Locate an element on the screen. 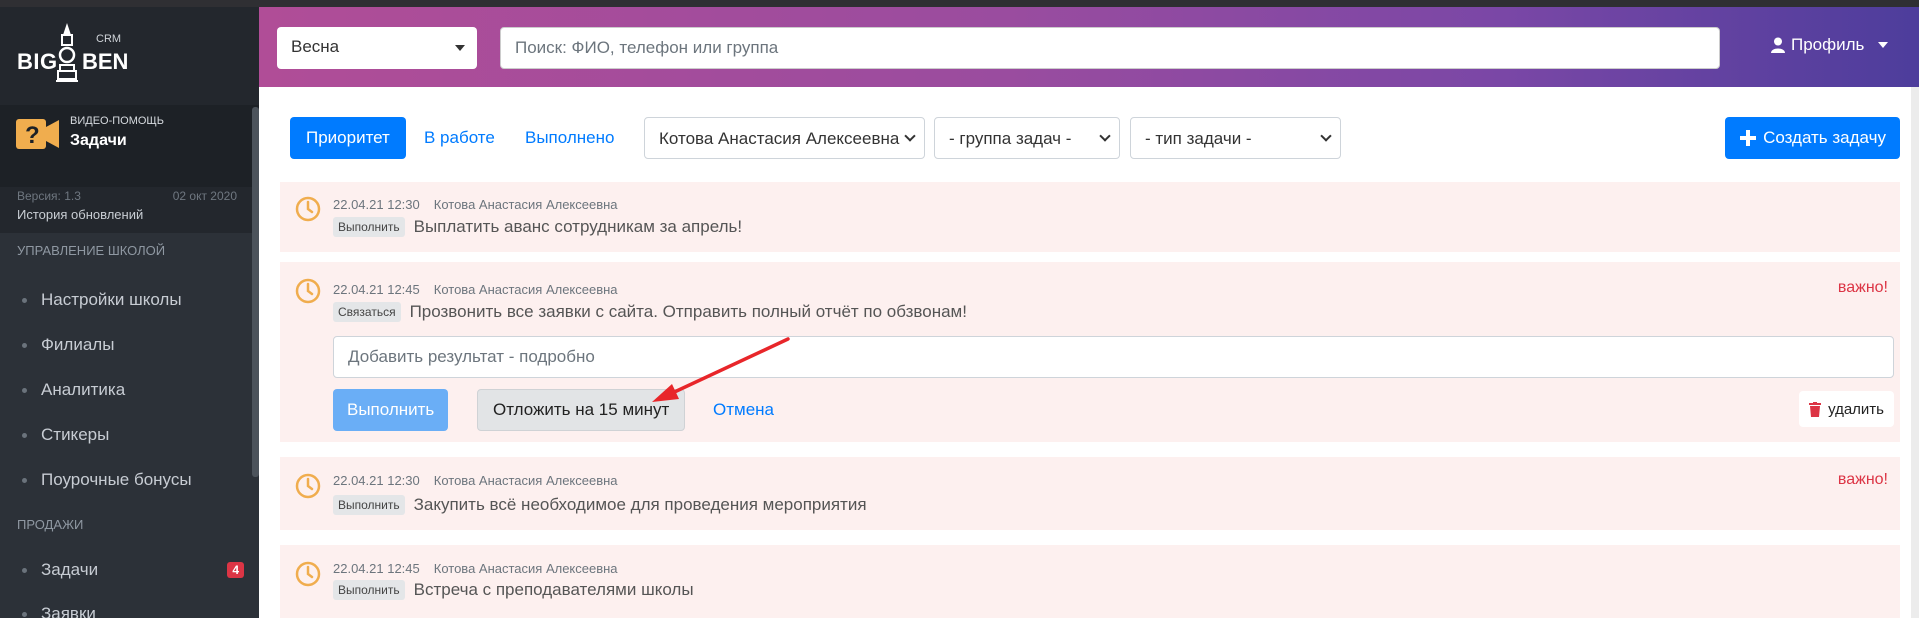 This screenshot has width=1919, height=618. profile-menu: Профиль is located at coordinates (1830, 45).